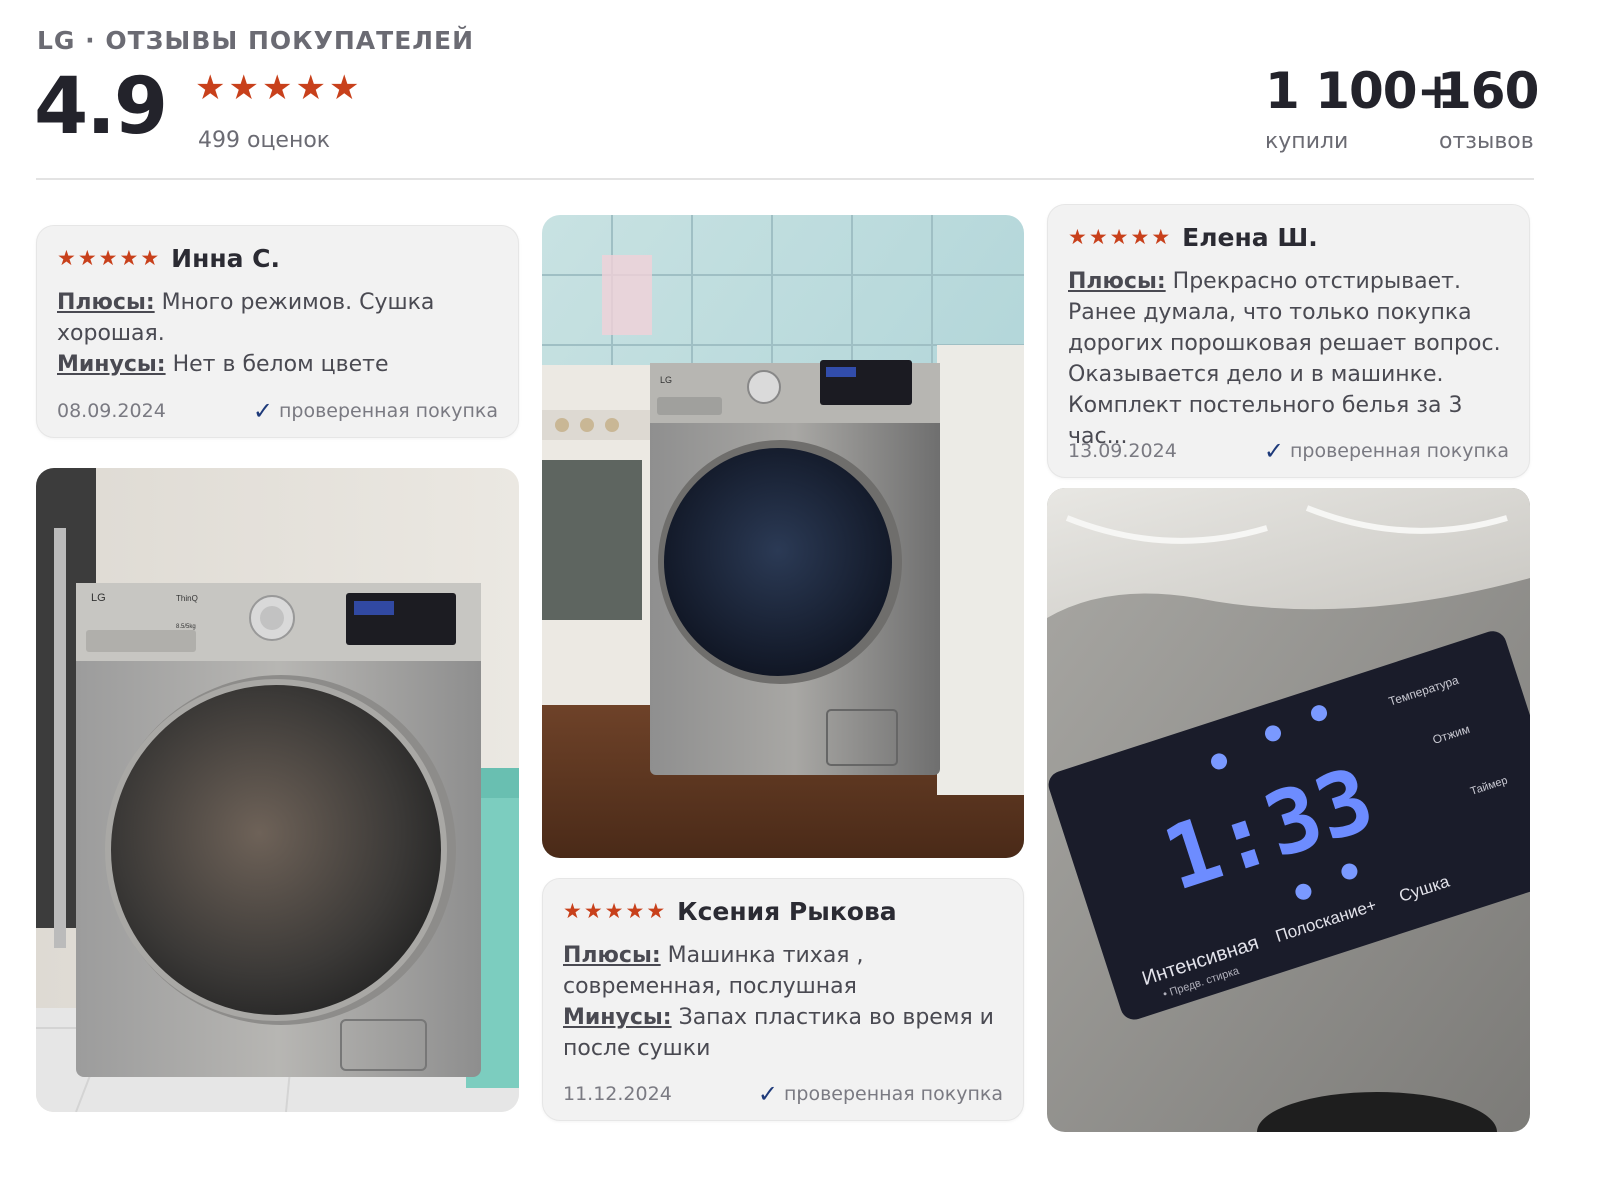 Image resolution: width=1600 pixels, height=1200 pixels. What do you see at coordinates (280, 364) in the screenshot?
I see `cons-text: Нет в белом цвете` at bounding box center [280, 364].